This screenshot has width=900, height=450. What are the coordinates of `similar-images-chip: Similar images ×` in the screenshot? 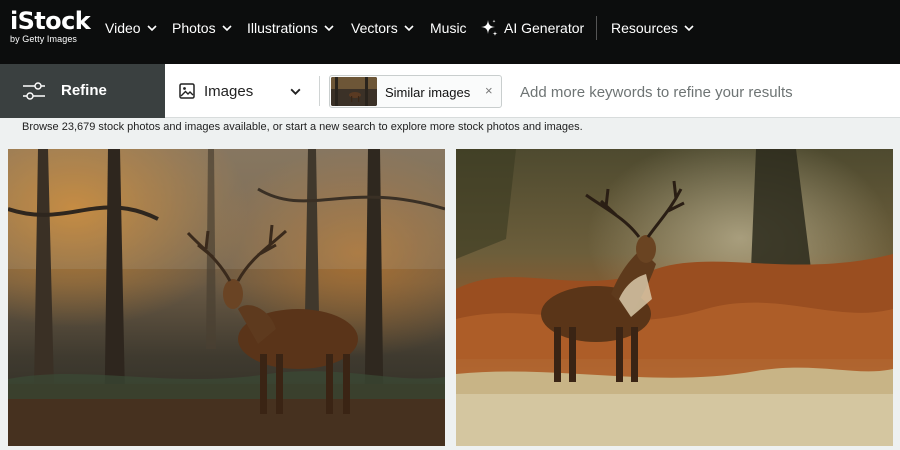 It's located at (415, 91).